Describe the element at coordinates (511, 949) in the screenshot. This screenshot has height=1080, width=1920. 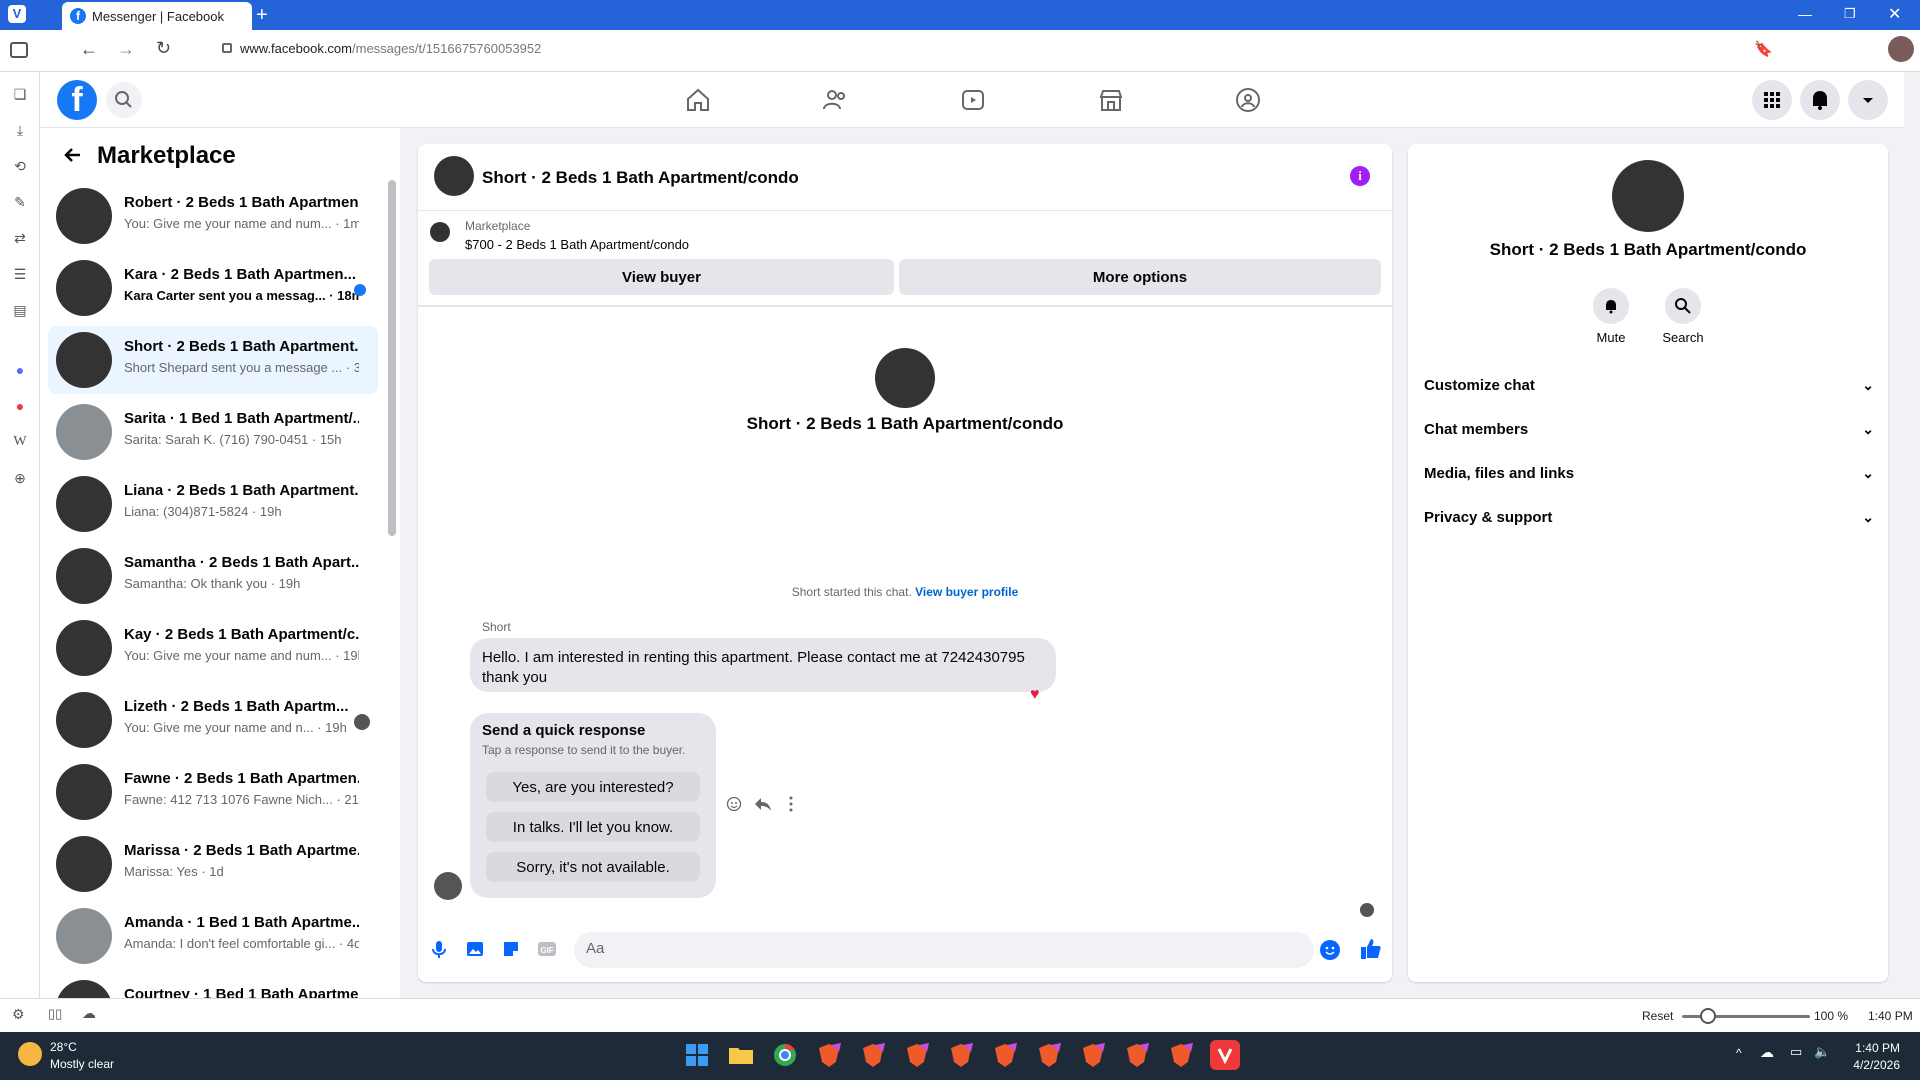
I see `sticker-icon` at that location.